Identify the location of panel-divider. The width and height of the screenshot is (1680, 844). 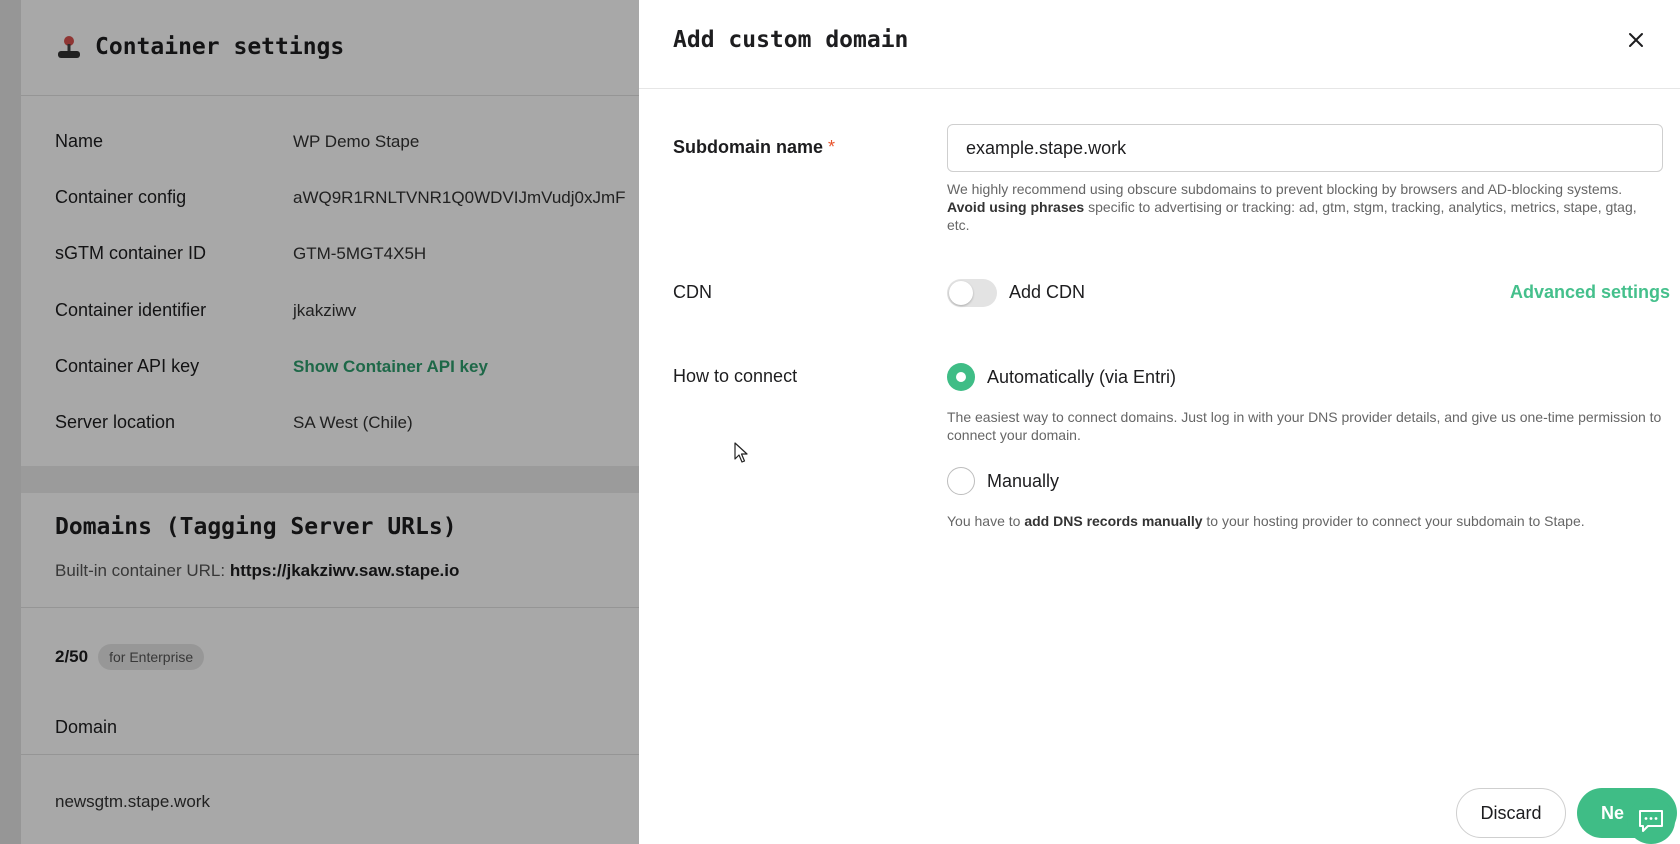
(1159, 88).